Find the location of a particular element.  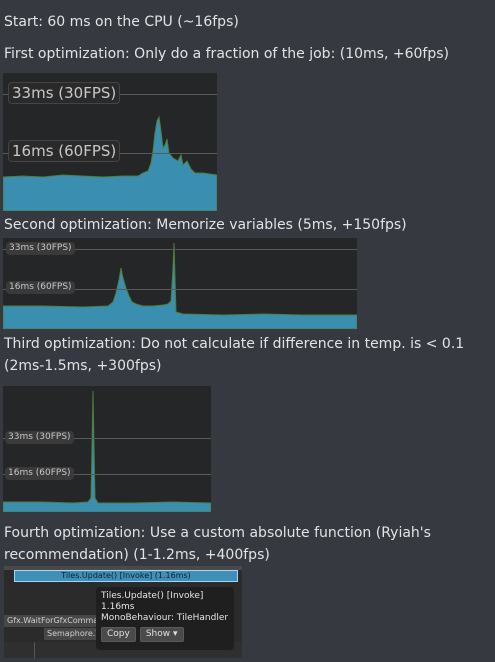

line-start: Start: 60 ms on the CPU (~16fps) is located at coordinates (121, 22).